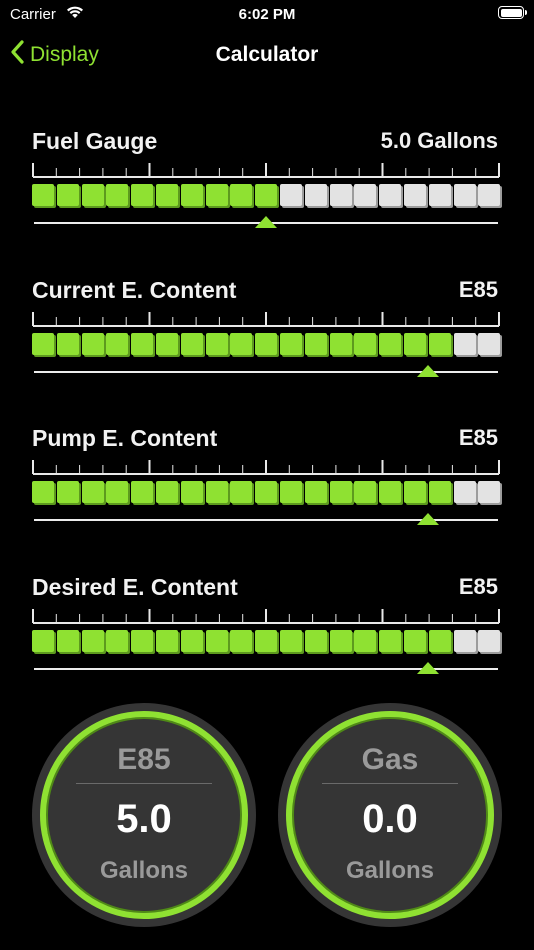  Describe the element at coordinates (134, 290) in the screenshot. I see `gauge-label: Current E. Content` at that location.